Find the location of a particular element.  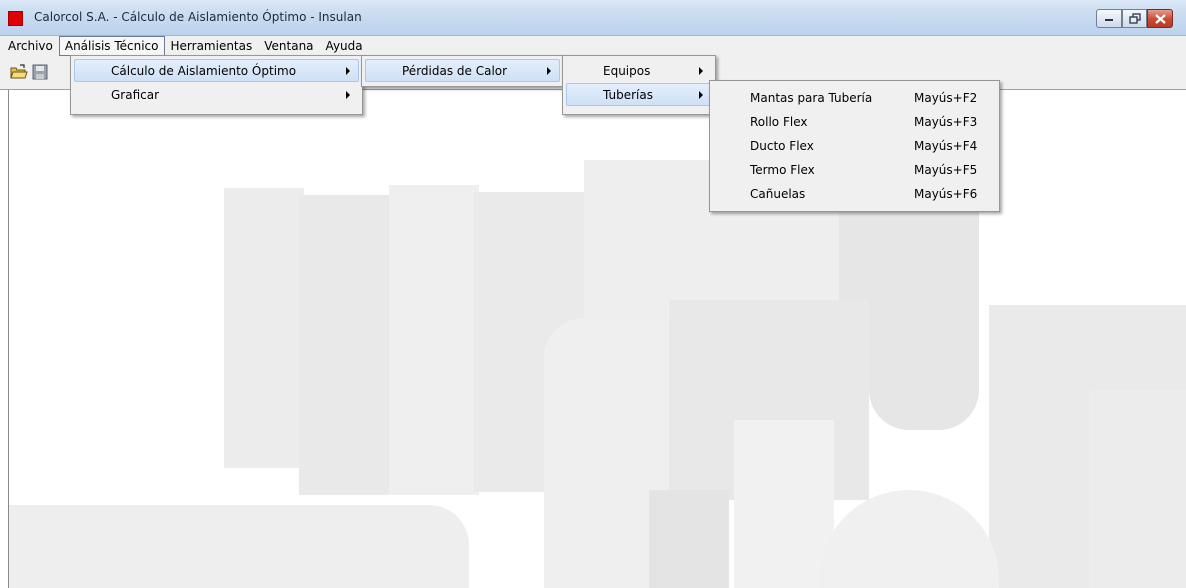

menu-item-label: Graficar is located at coordinates (135, 95).